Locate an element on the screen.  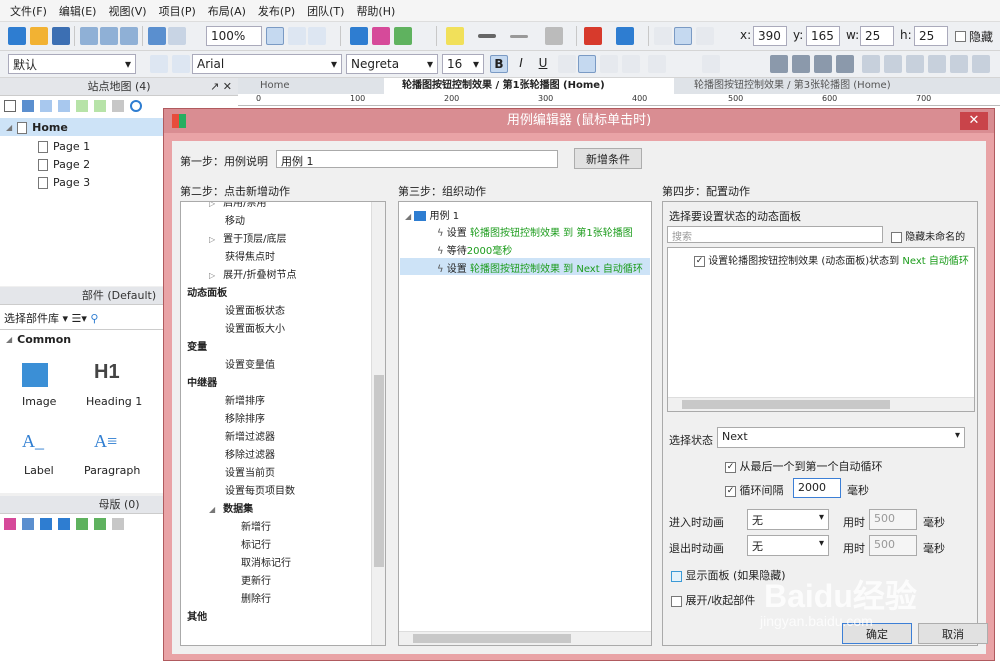
action-item: 取消标记行 is located at coordinates (266, 561).